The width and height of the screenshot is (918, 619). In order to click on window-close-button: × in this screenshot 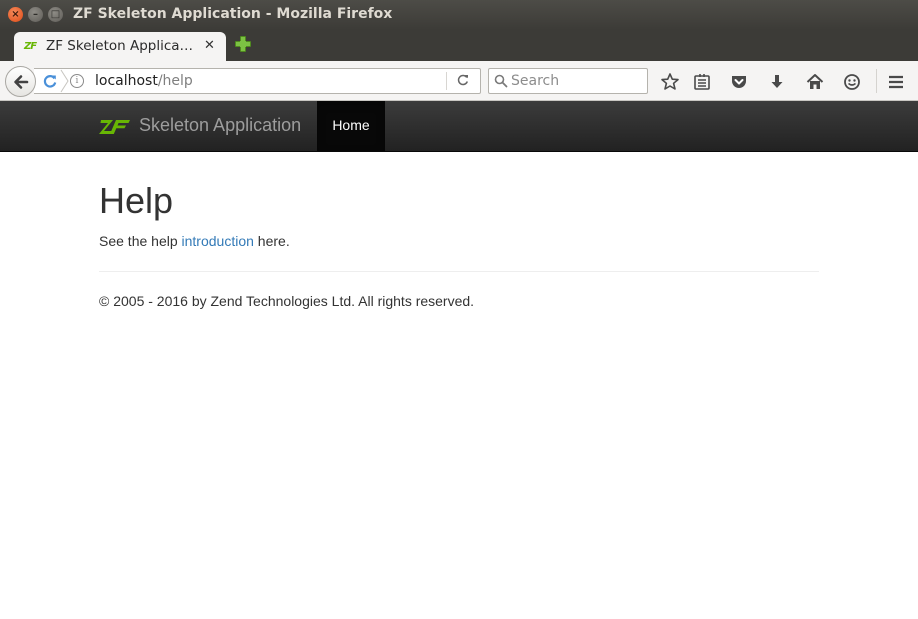, I will do `click(15, 14)`.